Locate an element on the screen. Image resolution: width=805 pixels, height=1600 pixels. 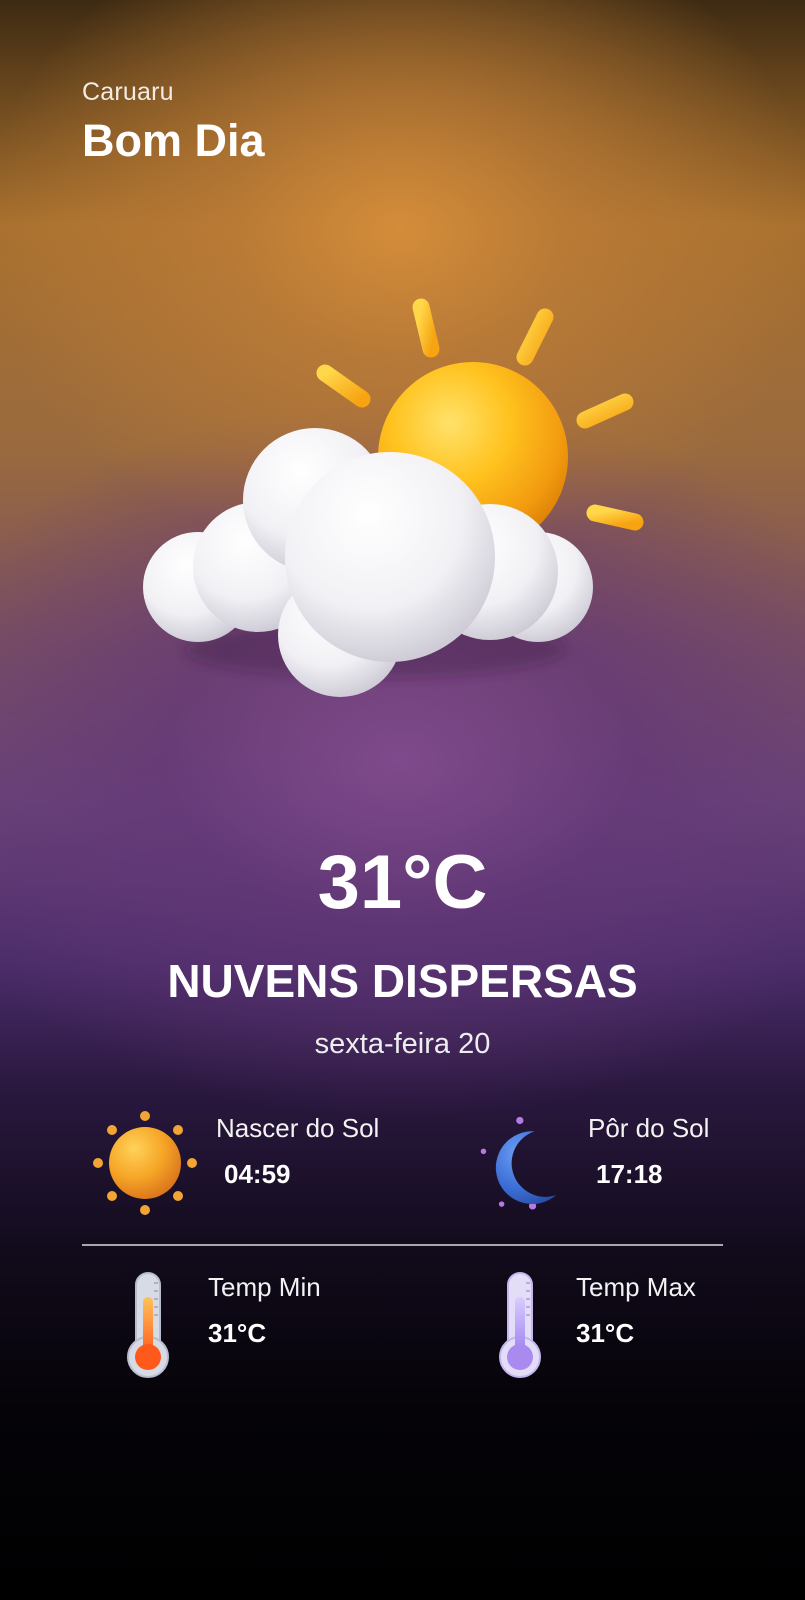
sunrise-block: Nascer do Sol 04:59 is located at coordinates (236, 1165).